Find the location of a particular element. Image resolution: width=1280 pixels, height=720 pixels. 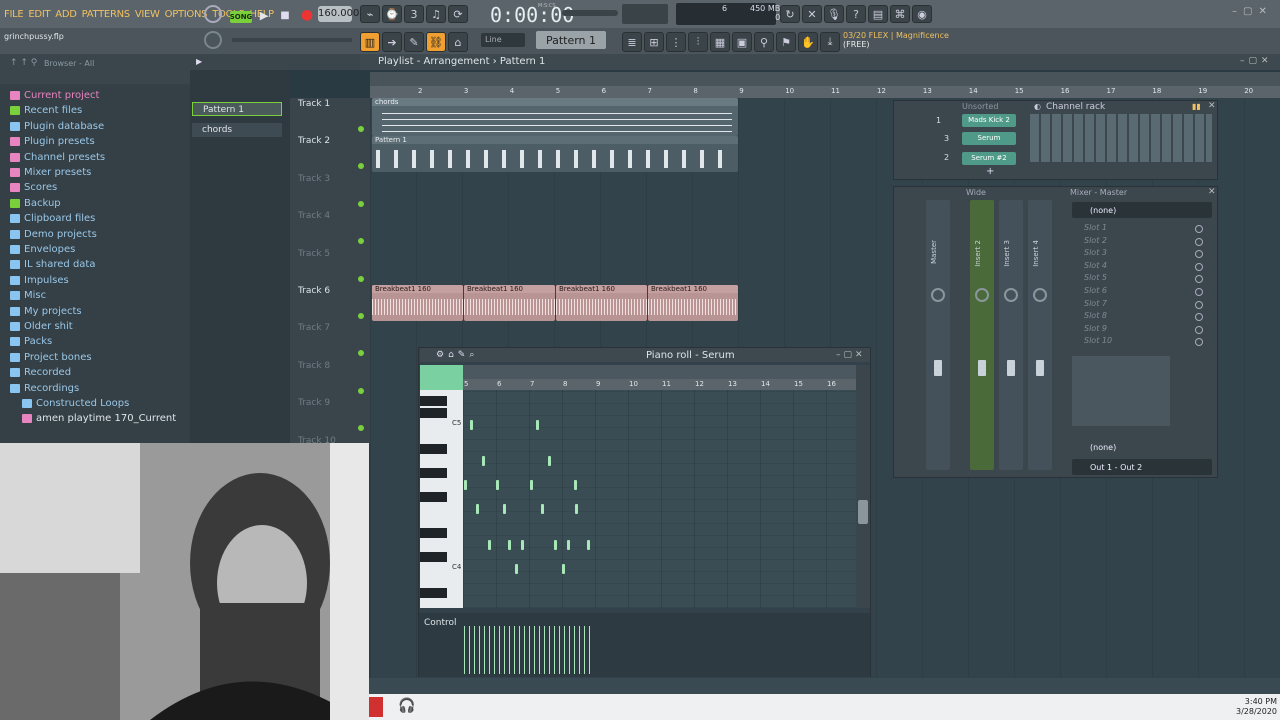

countdown-icon: 3 is located at coordinates (414, 14).